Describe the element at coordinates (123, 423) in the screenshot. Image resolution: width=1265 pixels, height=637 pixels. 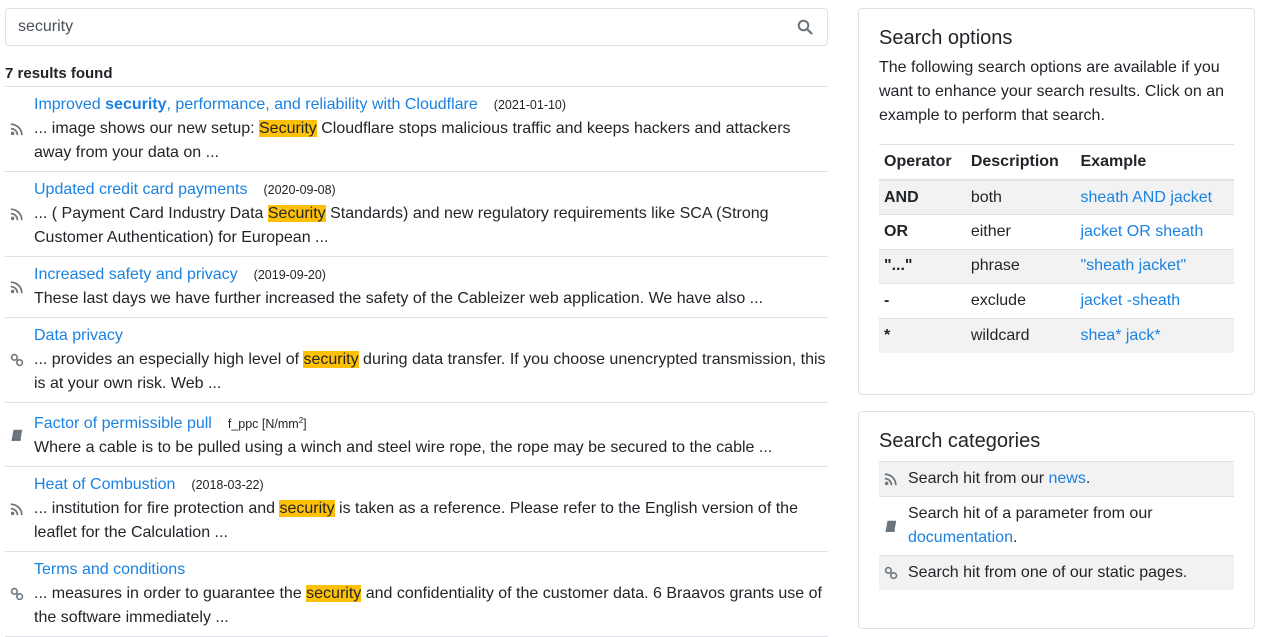
I see `result-title-link: Factor of permissible pull` at that location.